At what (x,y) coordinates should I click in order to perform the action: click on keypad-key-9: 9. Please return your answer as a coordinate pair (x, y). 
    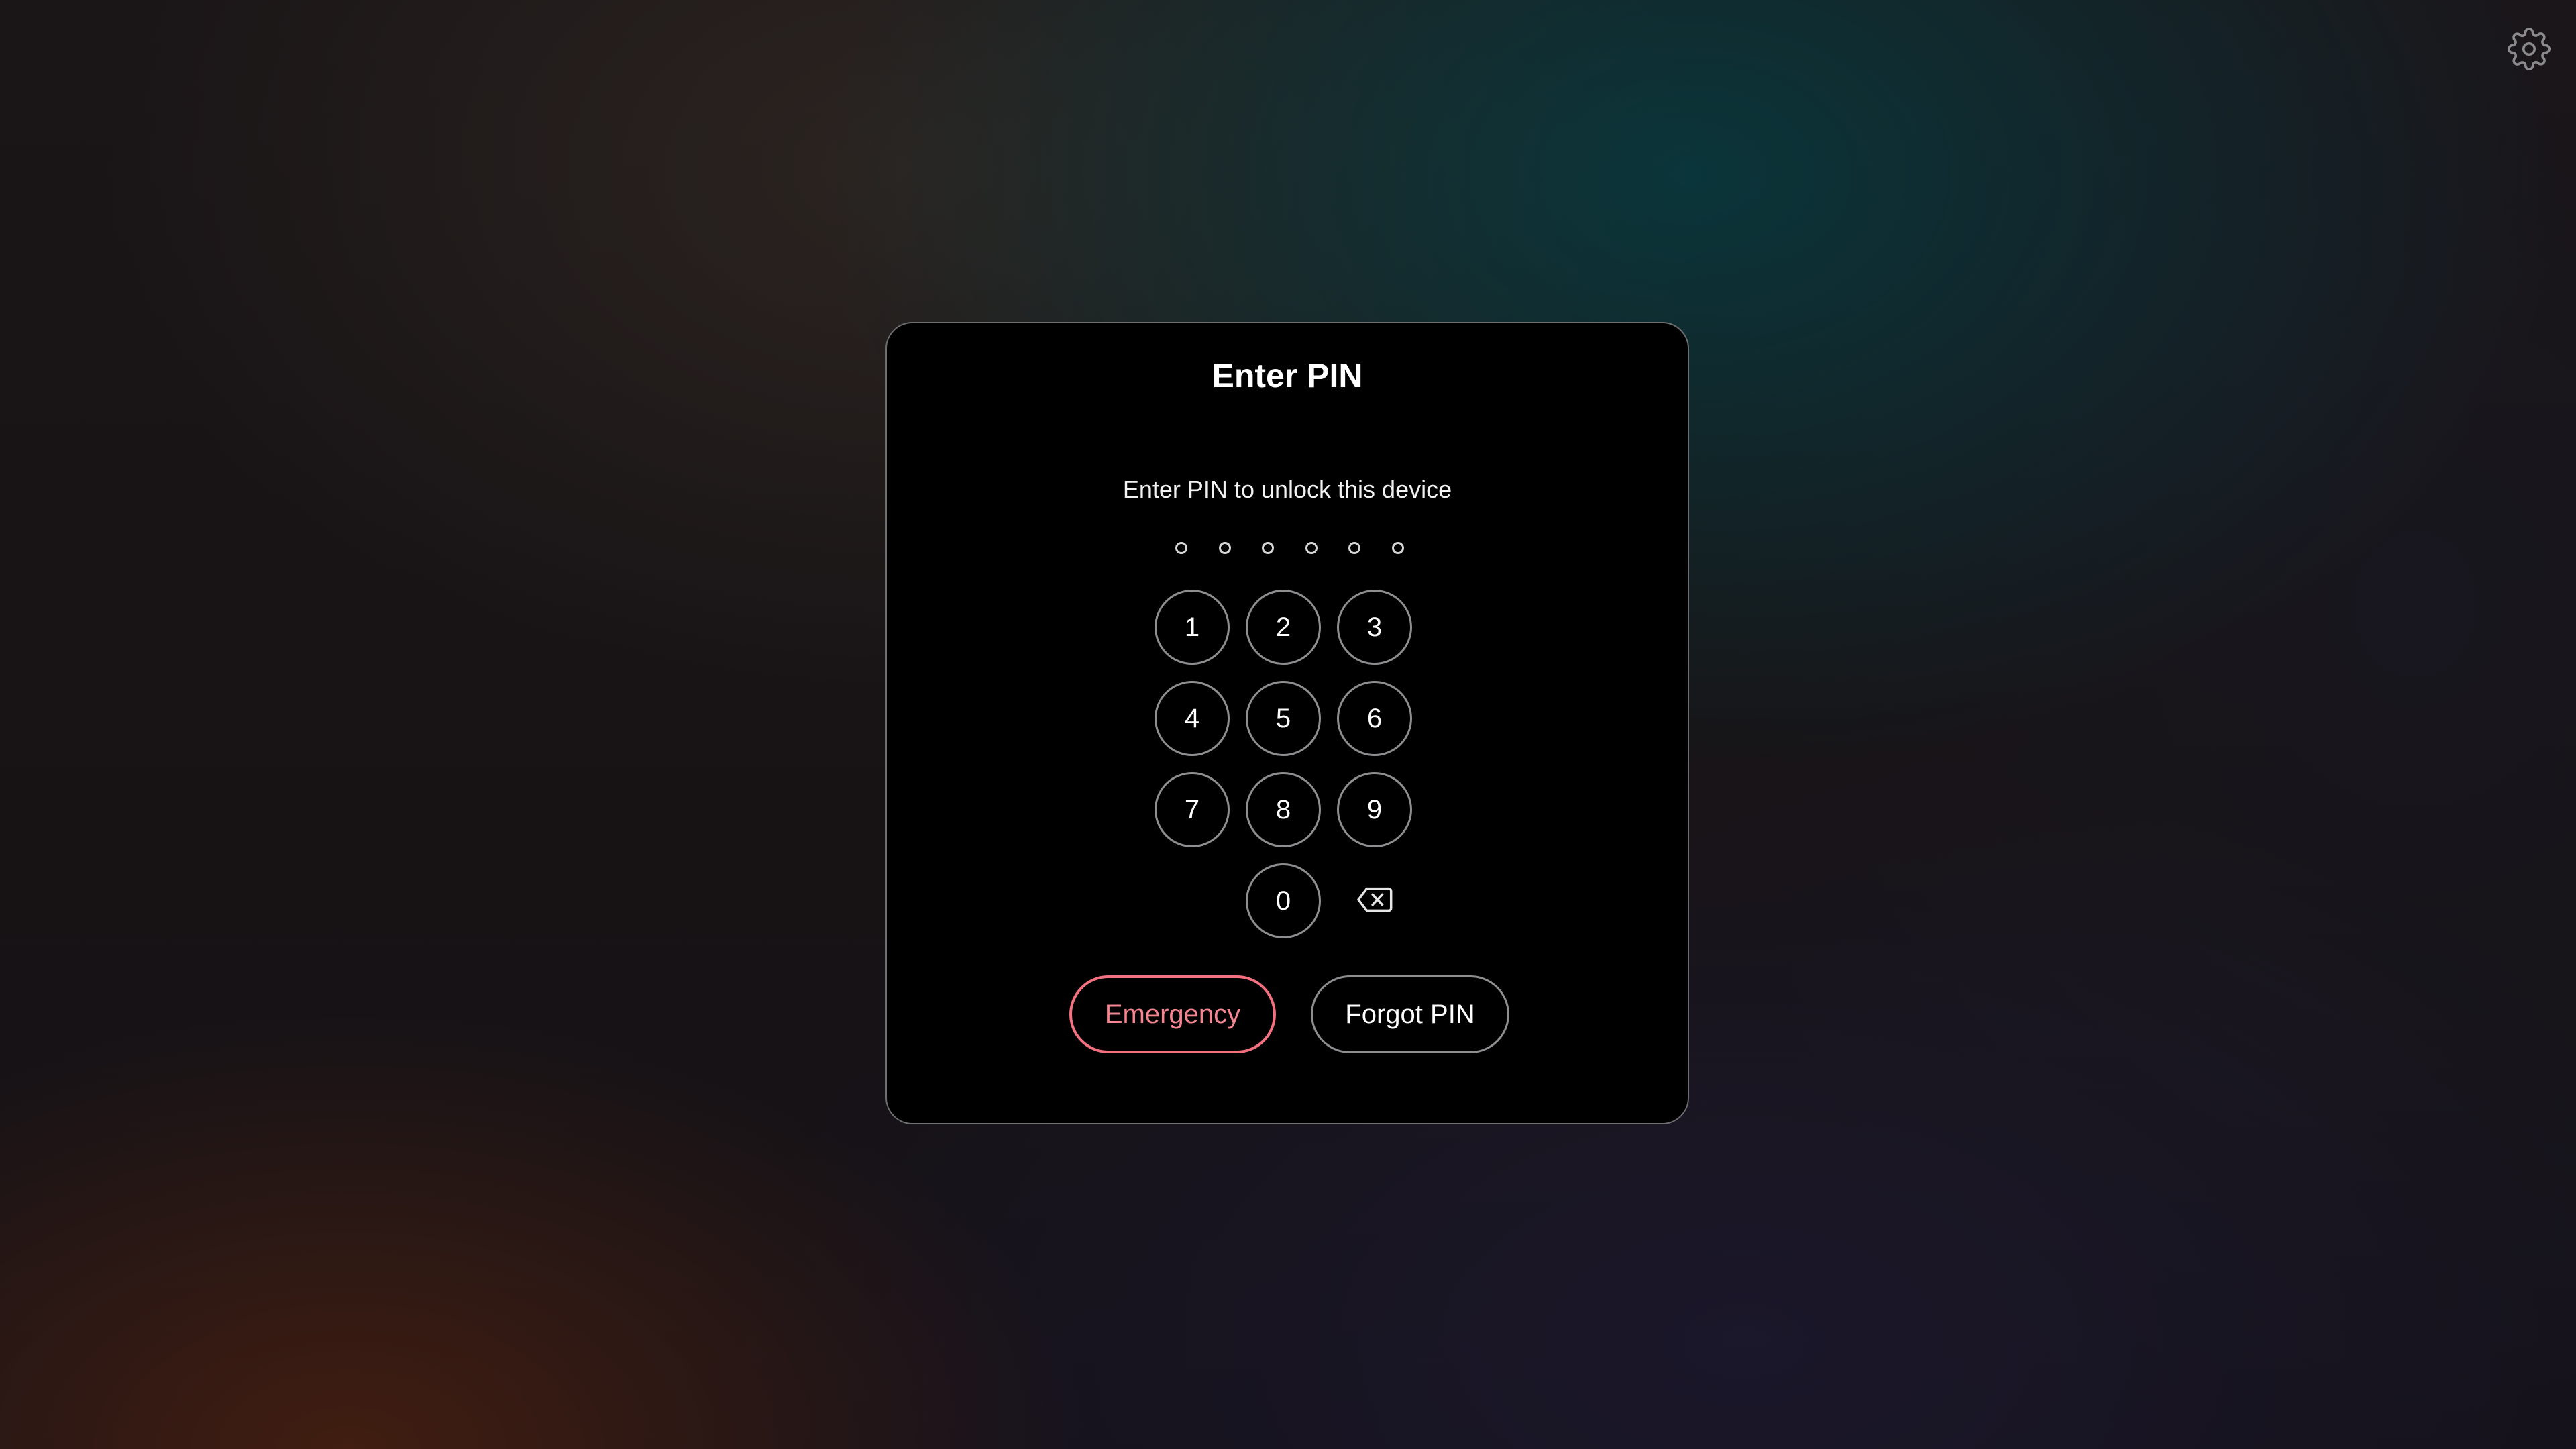
    Looking at the image, I should click on (1374, 809).